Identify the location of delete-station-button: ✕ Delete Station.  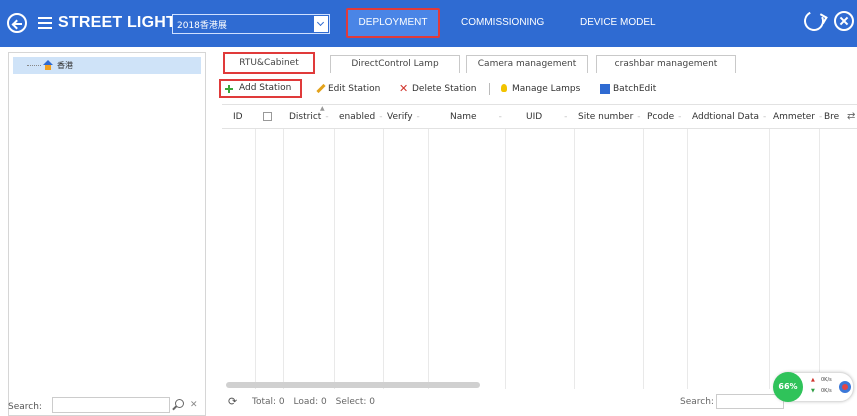
(437, 89).